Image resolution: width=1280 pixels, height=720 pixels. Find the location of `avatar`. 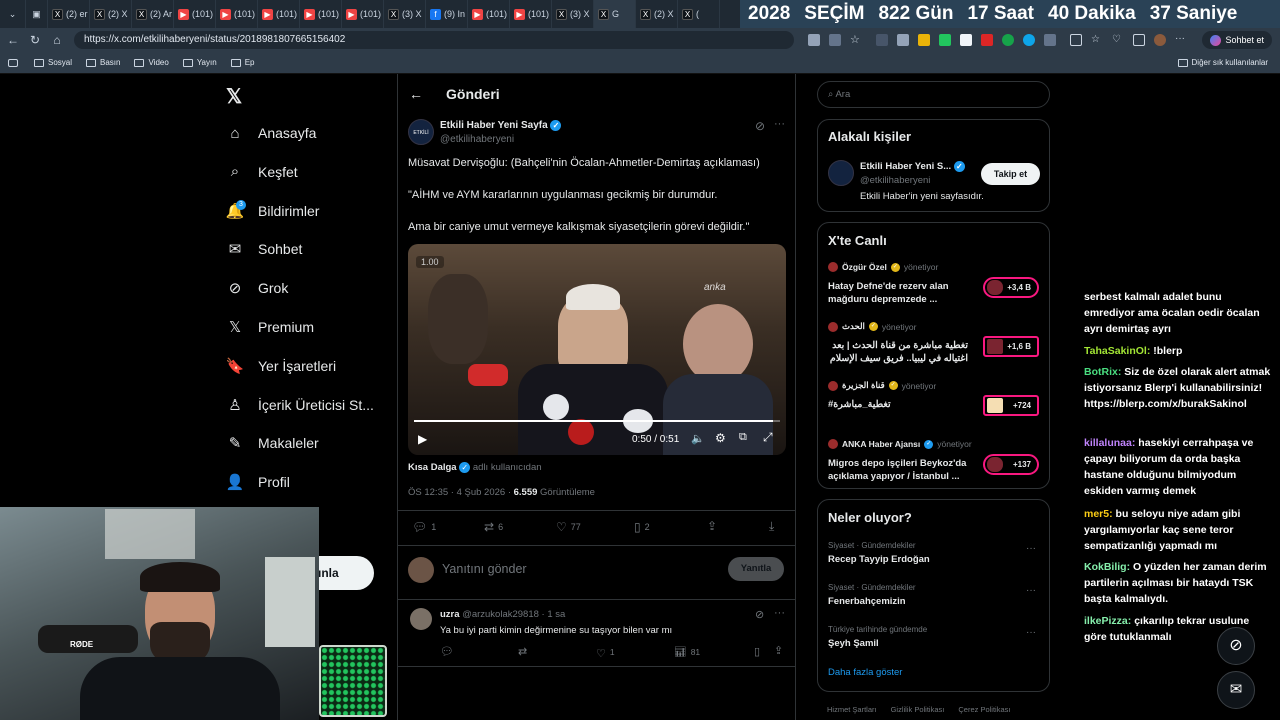

avatar is located at coordinates (1160, 40).